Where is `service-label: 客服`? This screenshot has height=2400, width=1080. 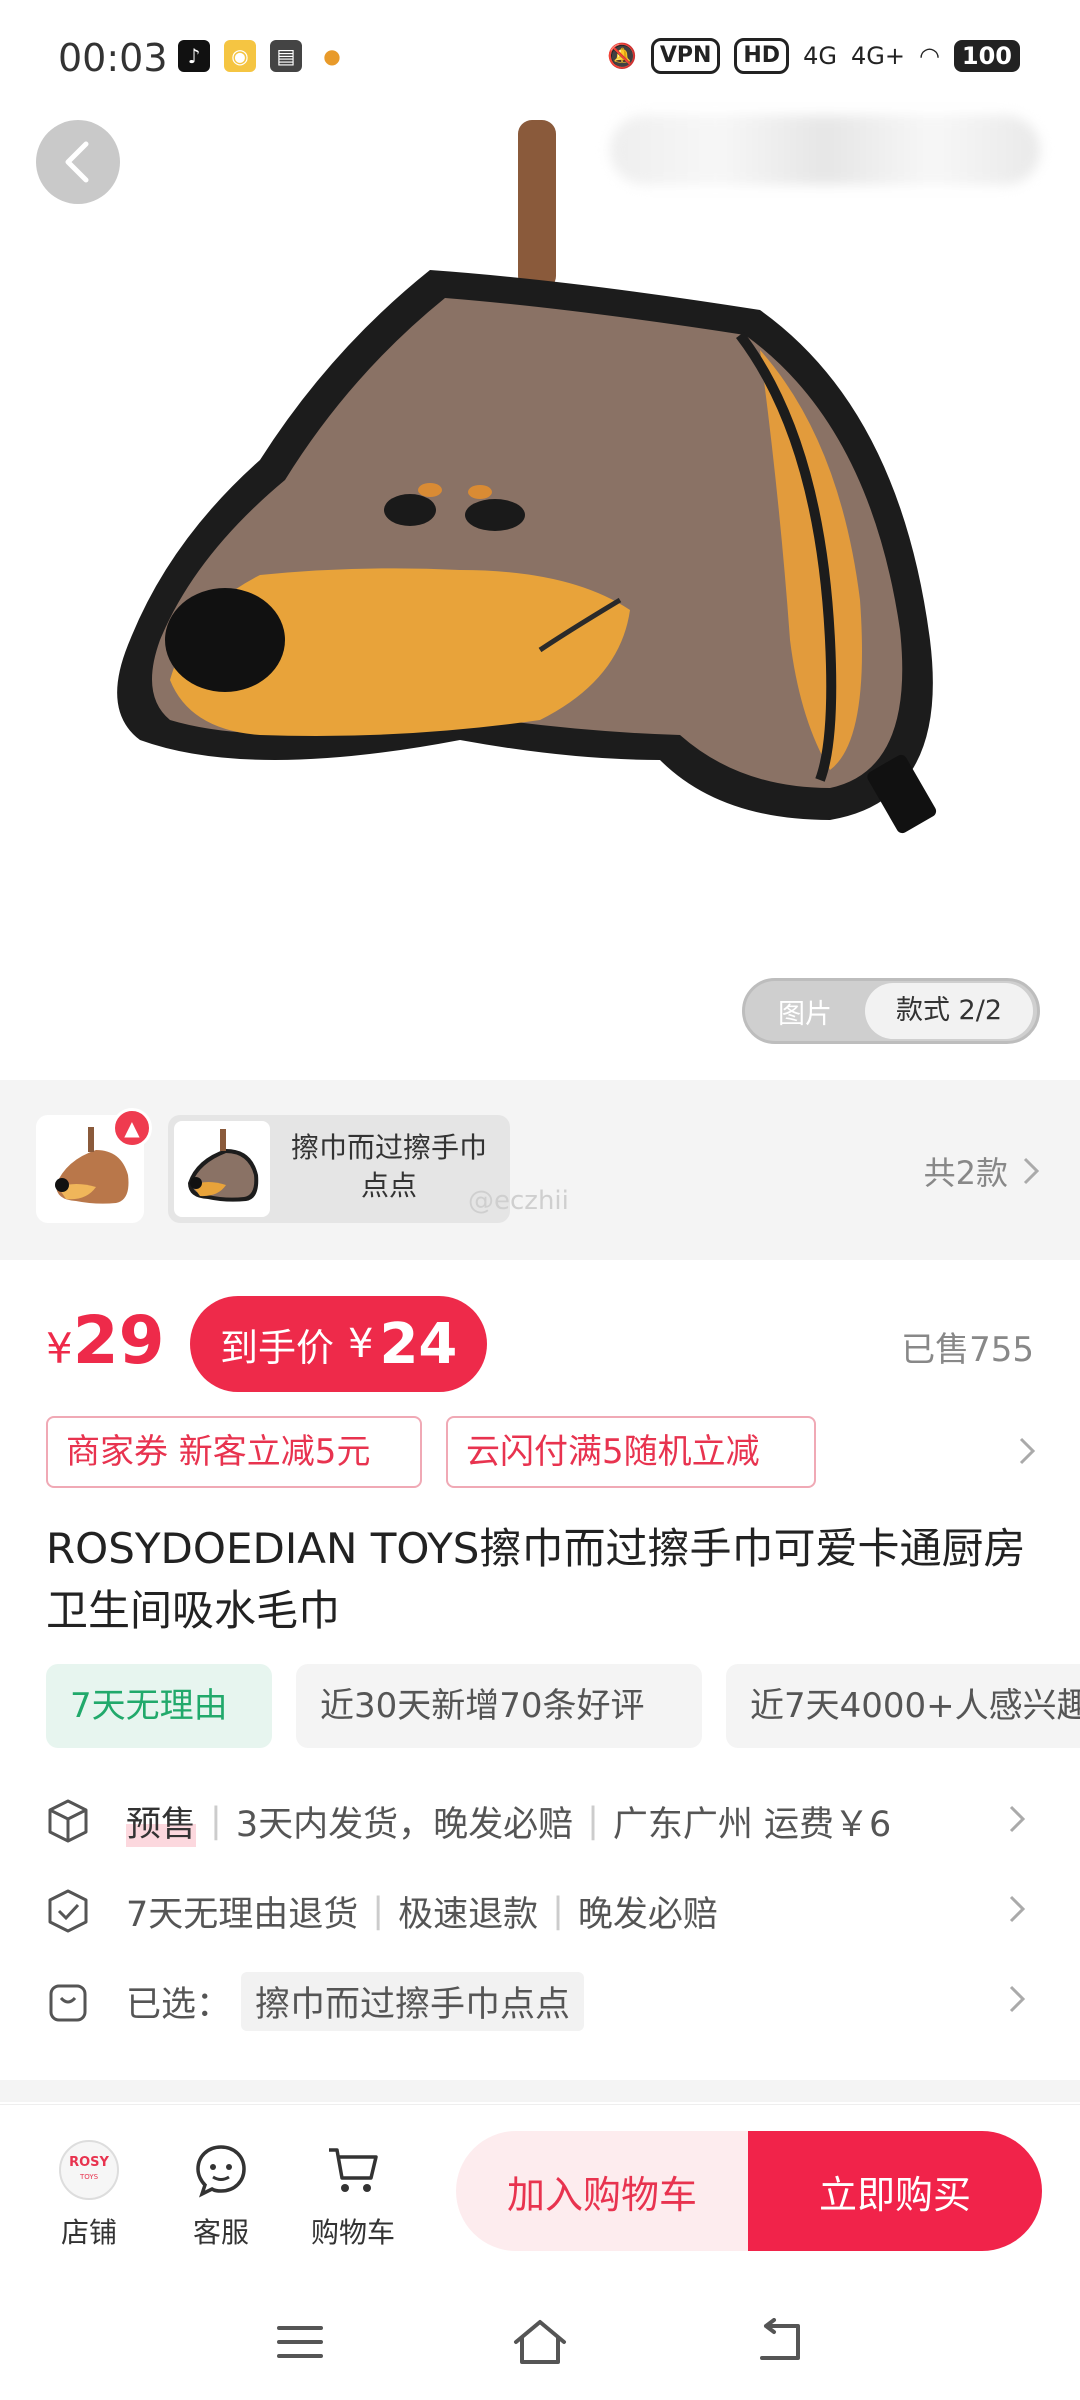
service-label: 客服 is located at coordinates (220, 2232).